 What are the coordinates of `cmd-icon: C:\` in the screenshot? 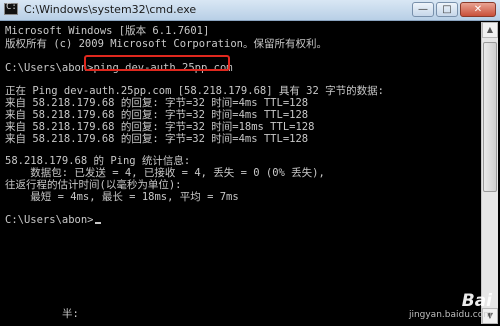 It's located at (13, 8).